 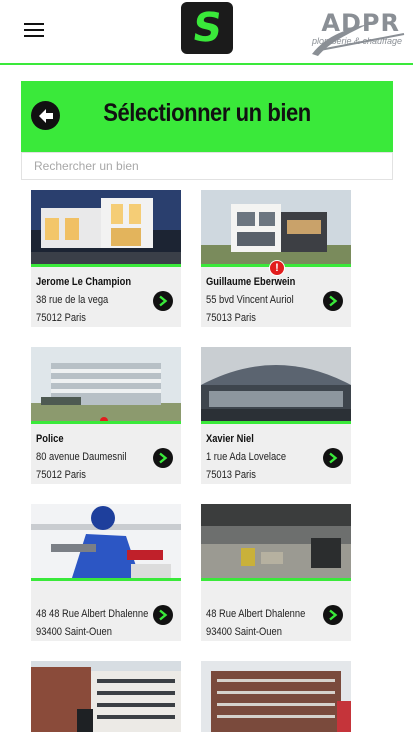 What do you see at coordinates (50, 439) in the screenshot?
I see `property-name: Police` at bounding box center [50, 439].